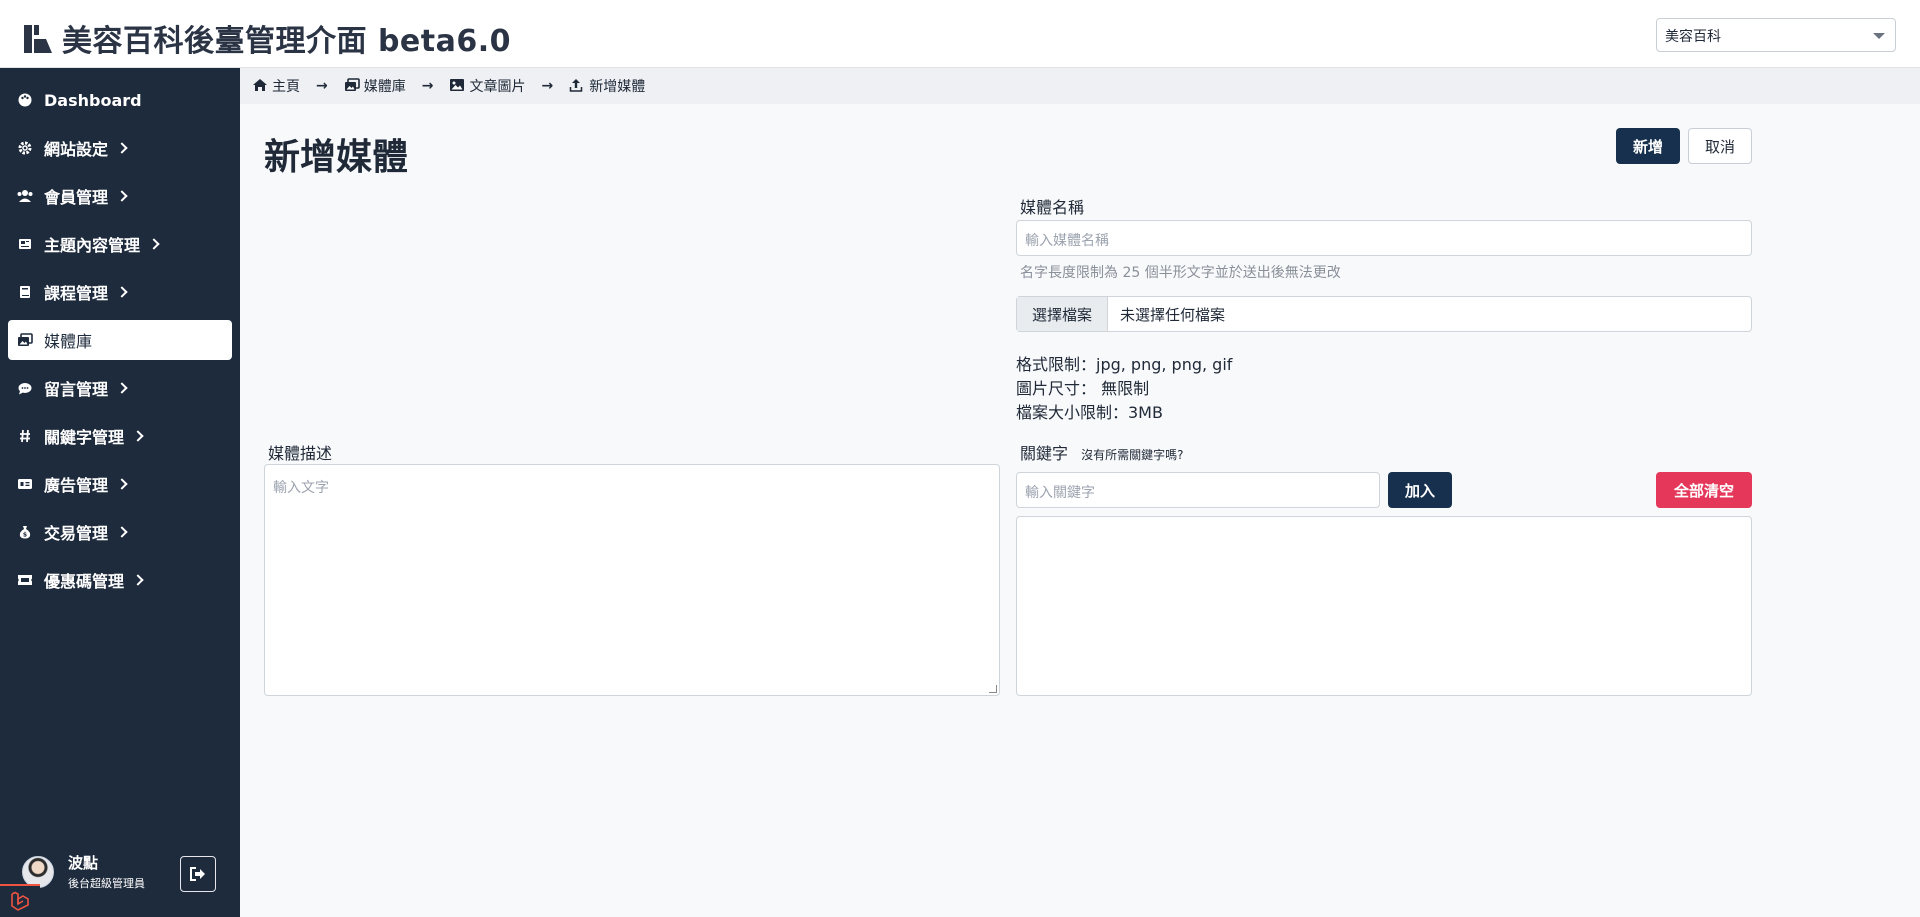 This screenshot has width=1920, height=917. I want to click on sidebar-item-label: 主題內容管理, so click(92, 245).